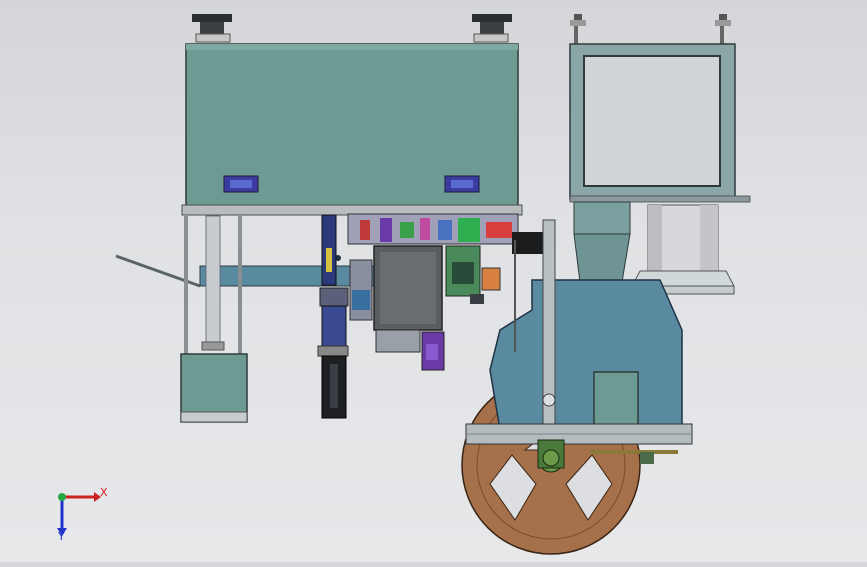 The image size is (867, 567). I want to click on frame-neck, so click(602, 242).